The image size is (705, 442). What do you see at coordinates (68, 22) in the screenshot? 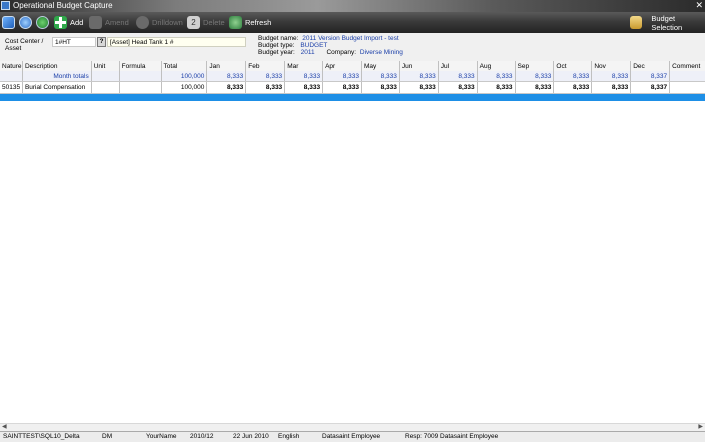
I see `add-button: Add` at bounding box center [68, 22].